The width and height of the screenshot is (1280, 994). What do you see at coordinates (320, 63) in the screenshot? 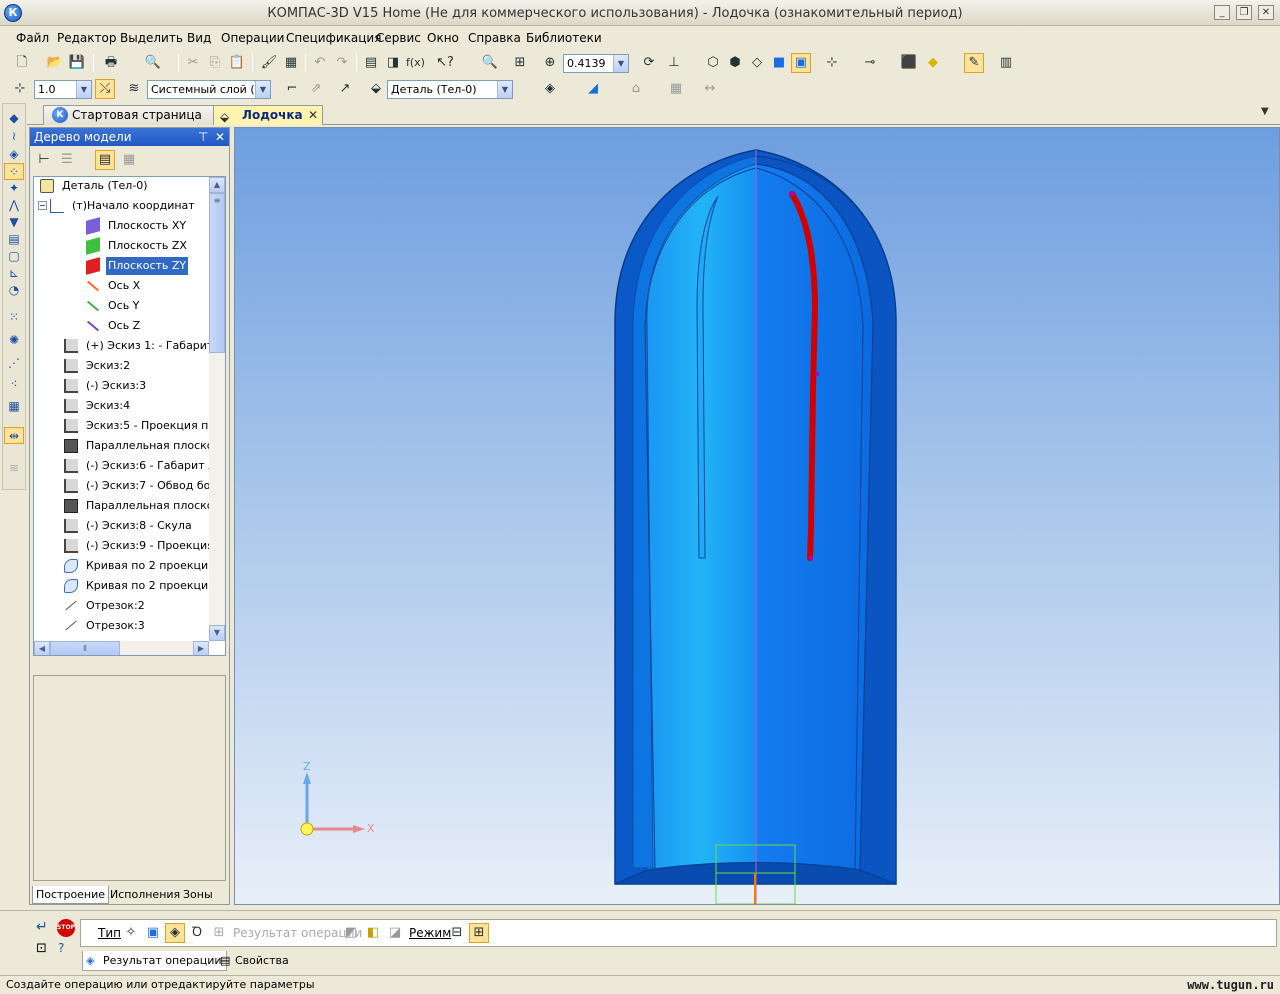
I see `undo-icon: ↶` at bounding box center [320, 63].